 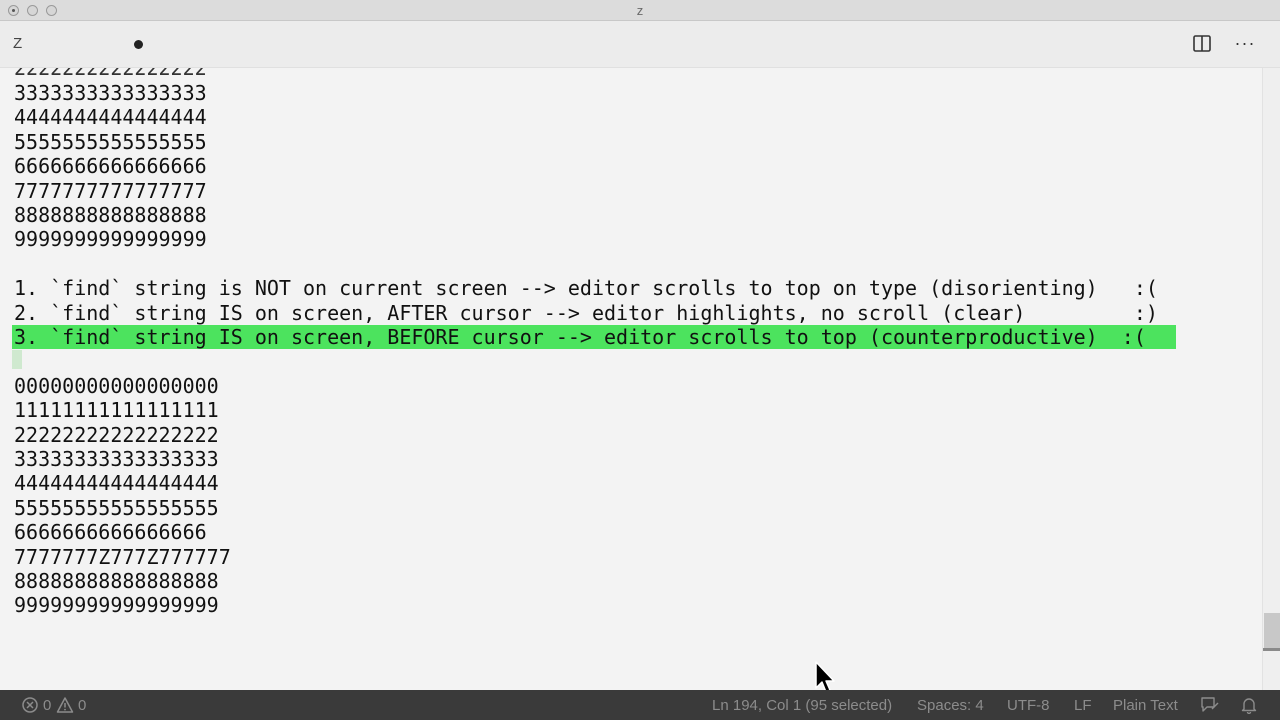 What do you see at coordinates (802, 705) in the screenshot?
I see `cursor-position: Ln 194, Col 1 (95 selected)` at bounding box center [802, 705].